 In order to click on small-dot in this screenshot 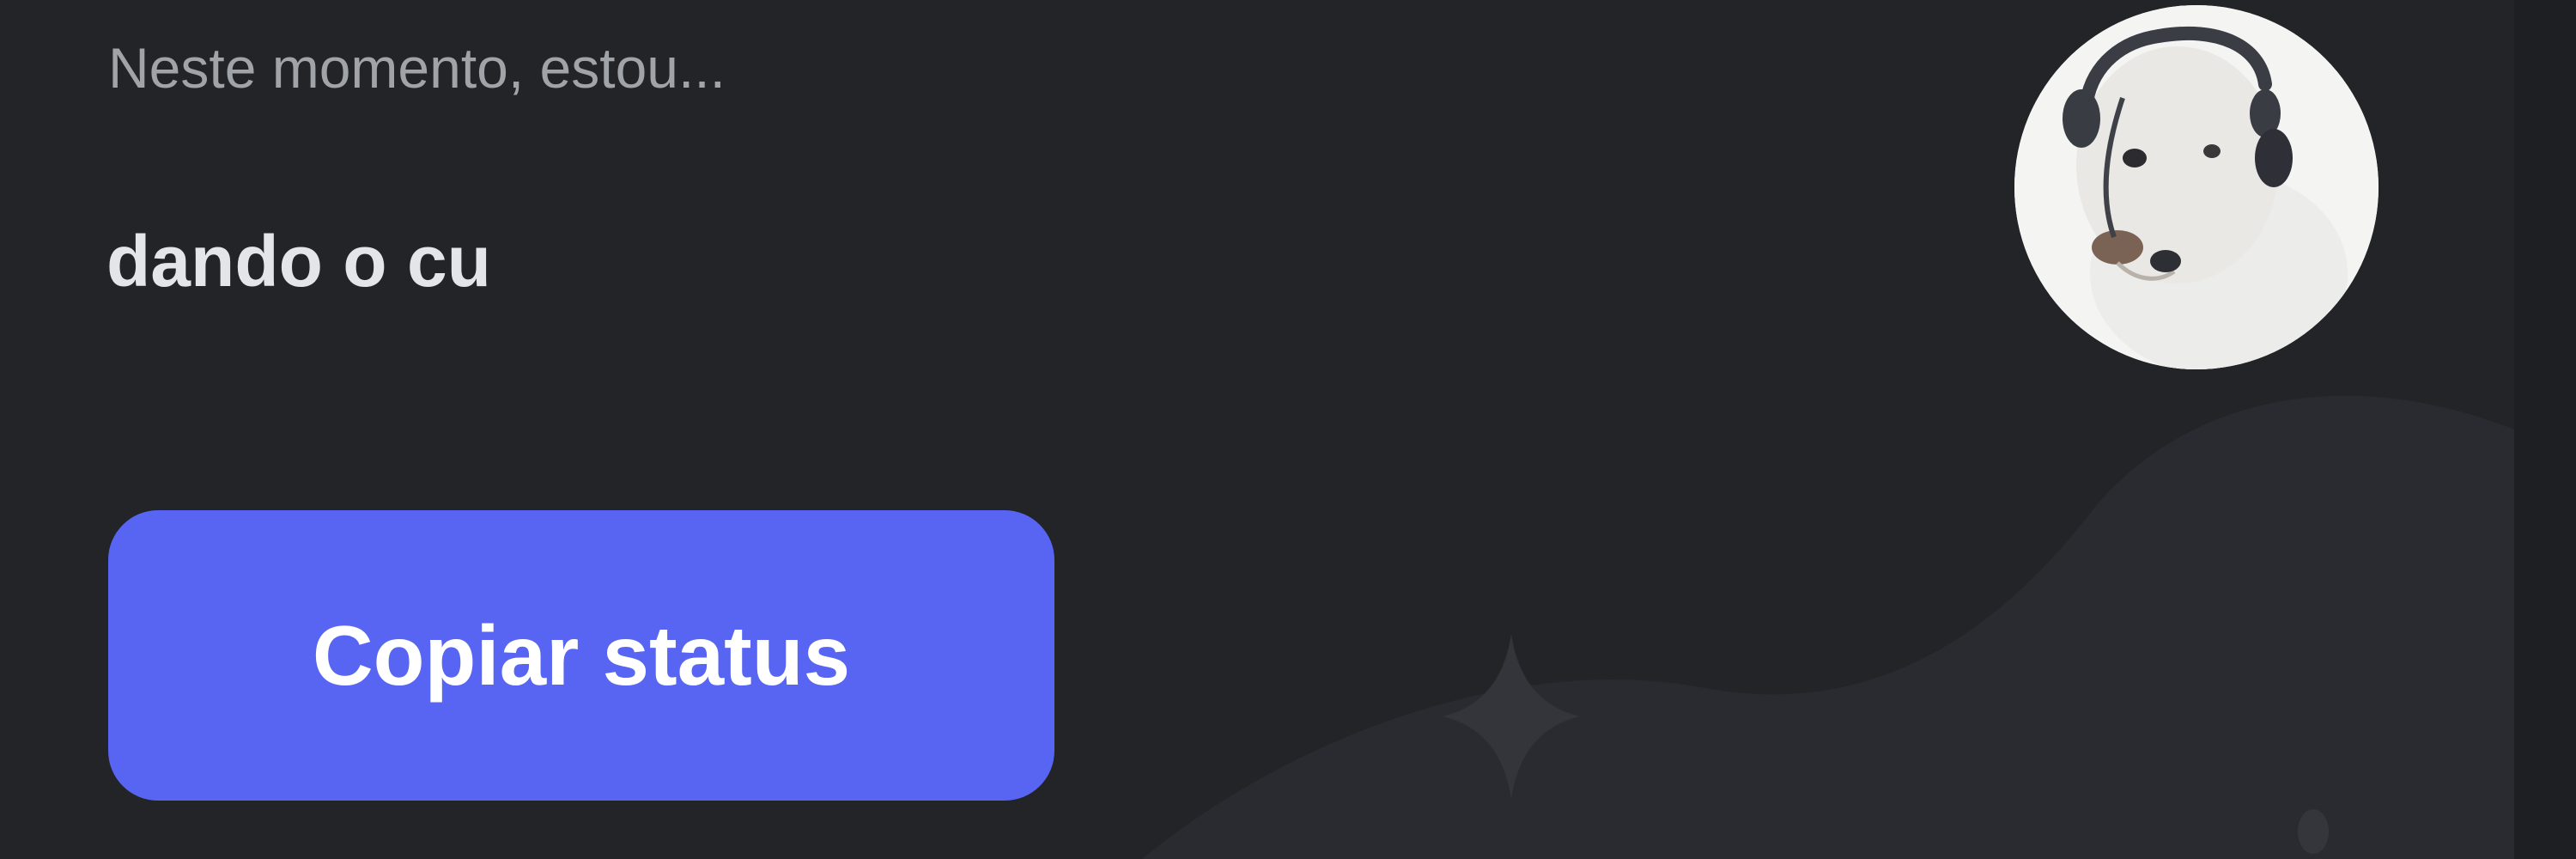, I will do `click(2313, 832)`.